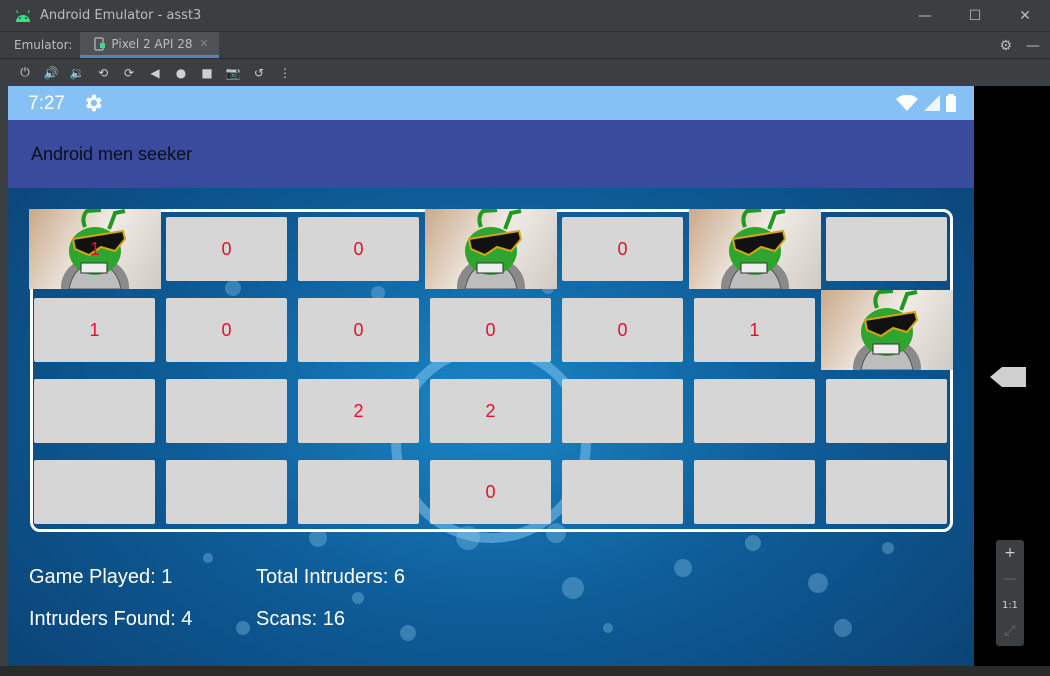 Image resolution: width=1050 pixels, height=676 pixels. I want to click on zoom-panel: + — 1:1 ⤢, so click(1010, 593).